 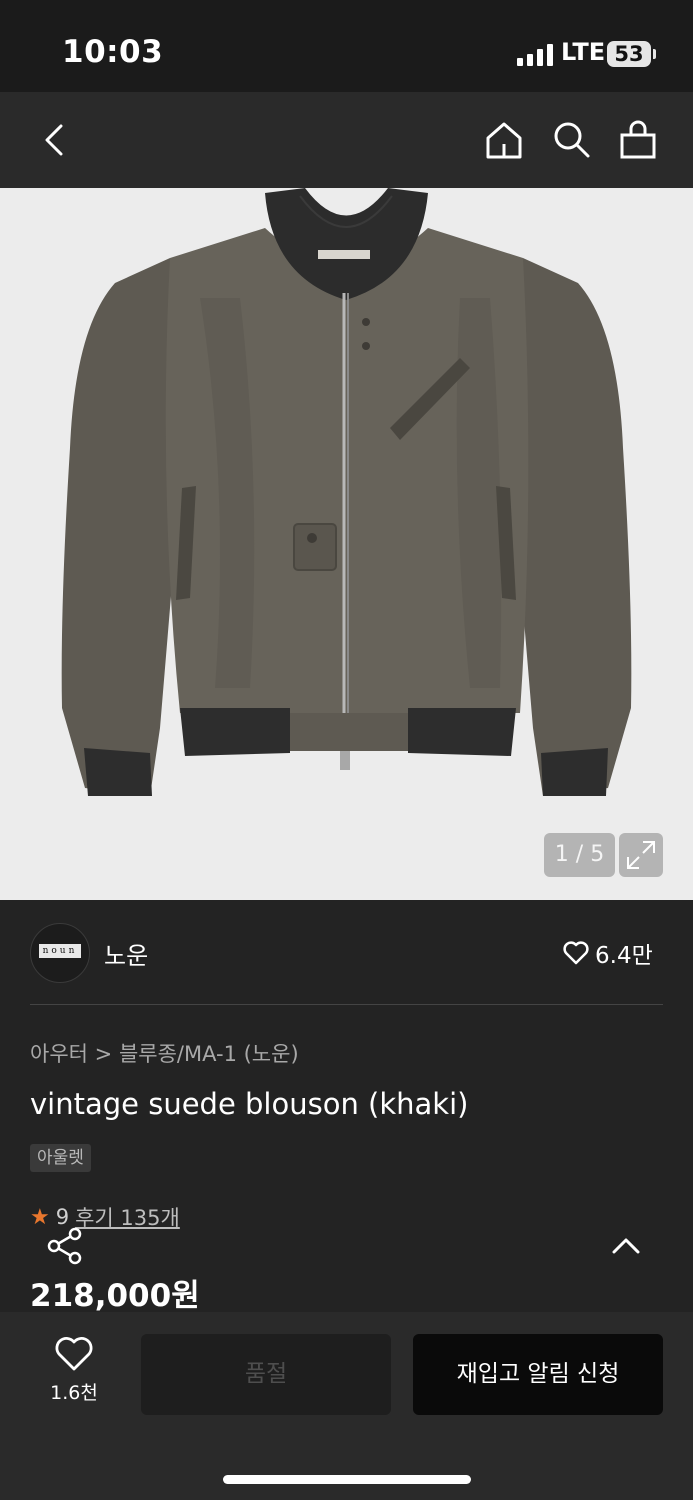 I want to click on breadcrumb: 아우터 > 블루종/MA-1 (노운), so click(x=164, y=1053).